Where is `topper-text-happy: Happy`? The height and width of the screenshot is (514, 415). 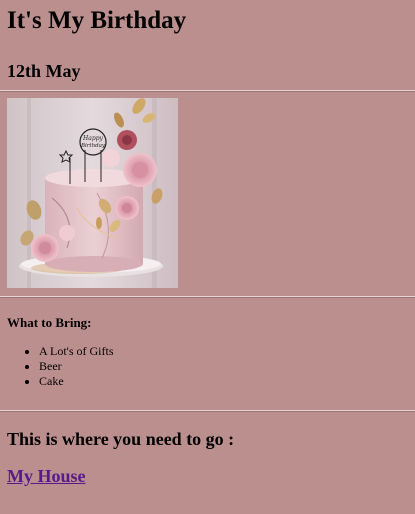
topper-text-happy: Happy is located at coordinates (92, 138).